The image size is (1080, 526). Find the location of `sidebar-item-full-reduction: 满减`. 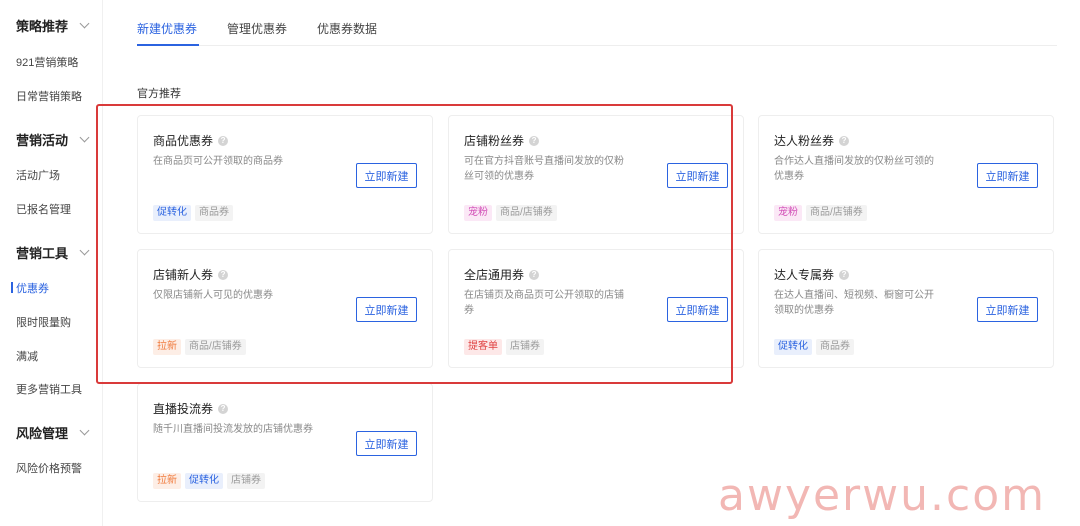

sidebar-item-full-reduction: 满减 is located at coordinates (27, 356).